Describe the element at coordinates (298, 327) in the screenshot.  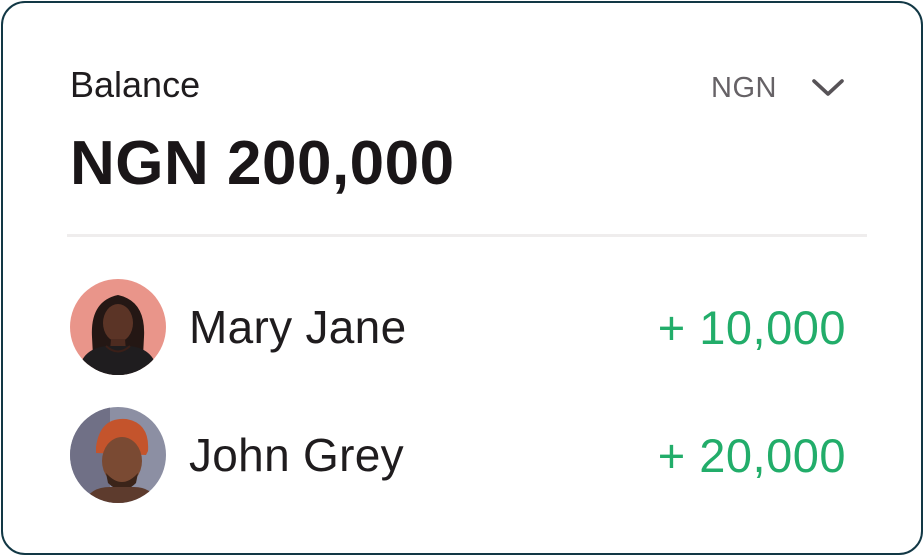
I see `transaction-name: Mary Jane` at that location.